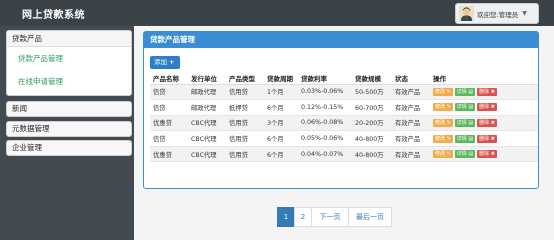 The width and height of the screenshot is (554, 240). Describe the element at coordinates (330, 217) in the screenshot. I see `page-link: 下一页` at that location.